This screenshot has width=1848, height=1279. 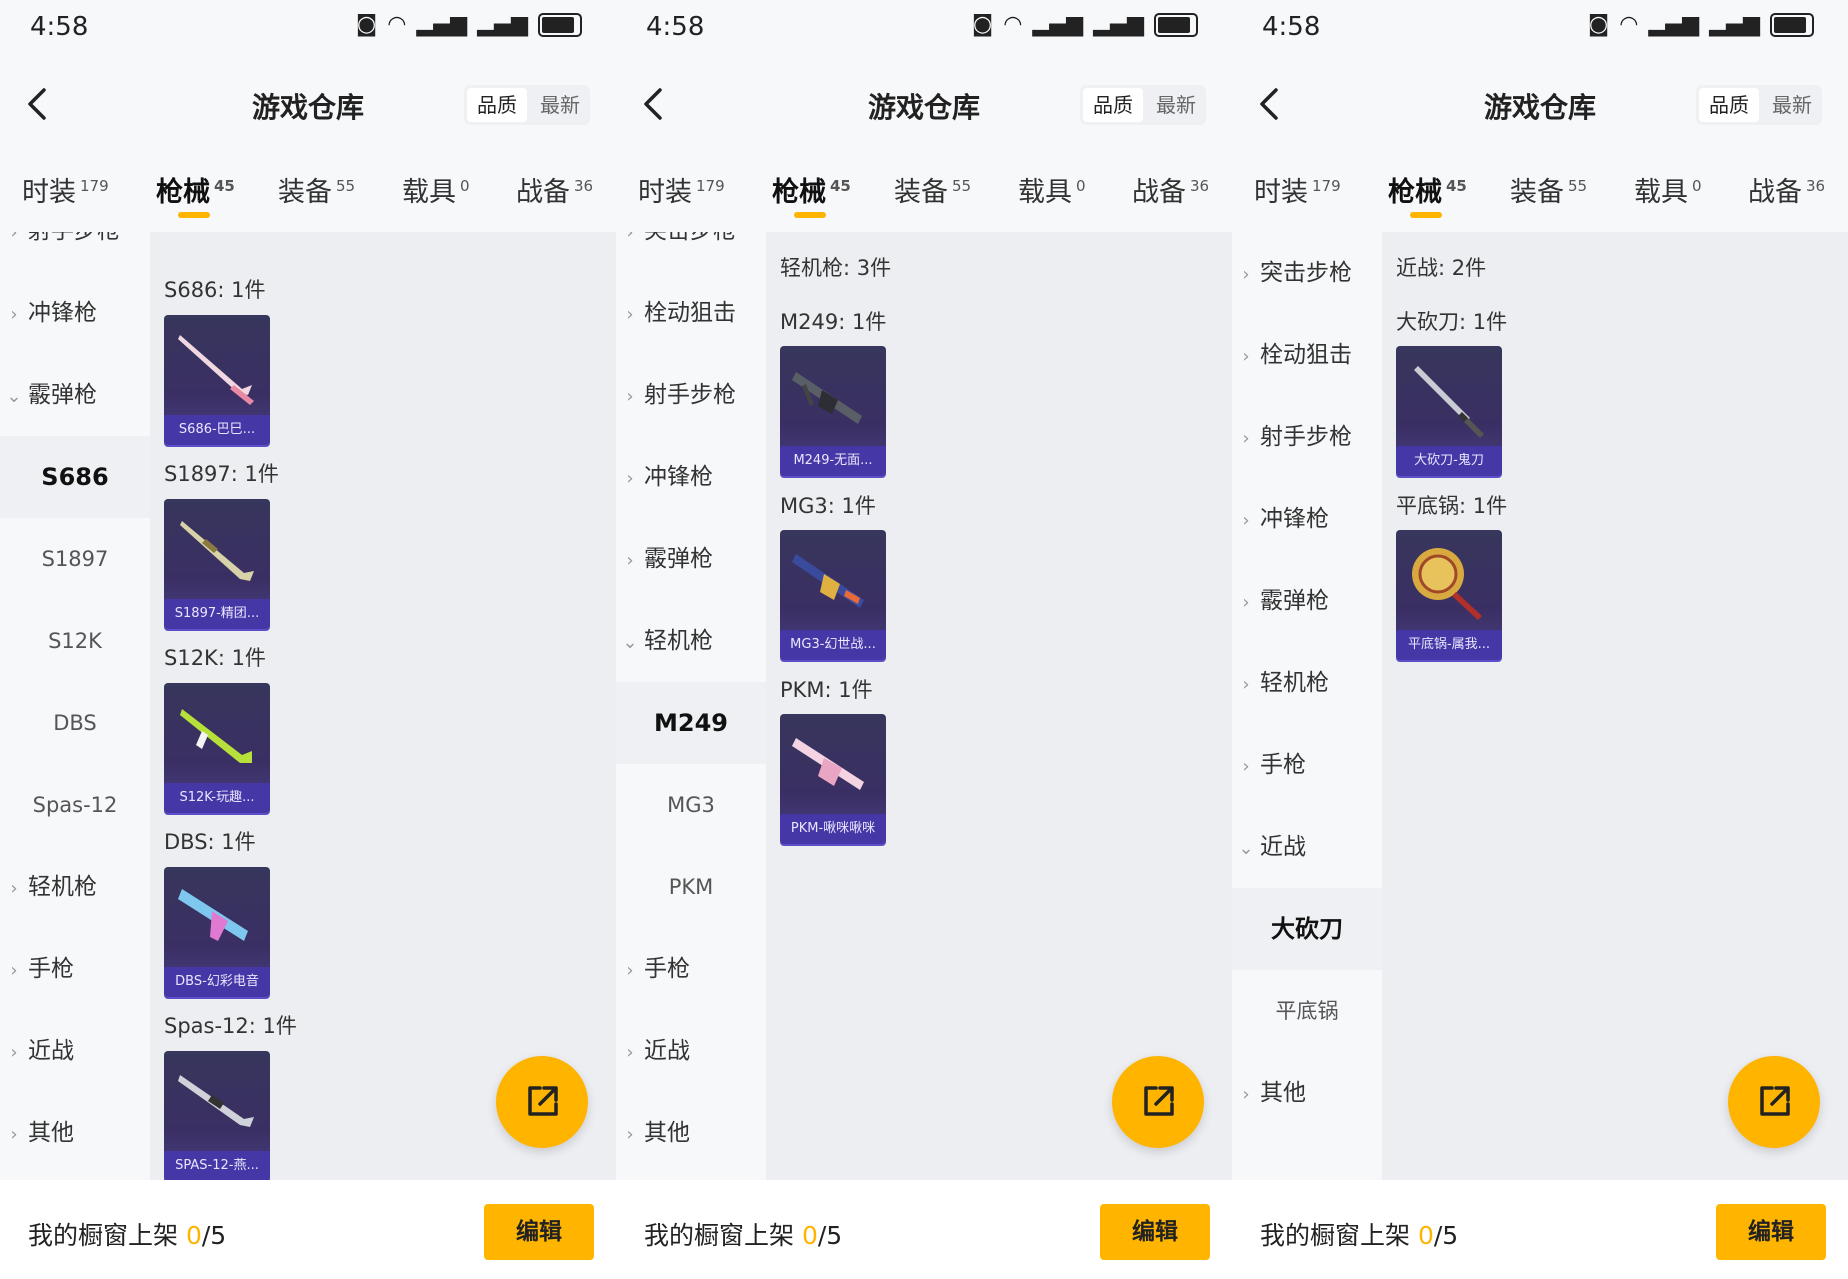 I want to click on sidebar-item-expanded: ⌄ 近战, so click(x=1307, y=847).